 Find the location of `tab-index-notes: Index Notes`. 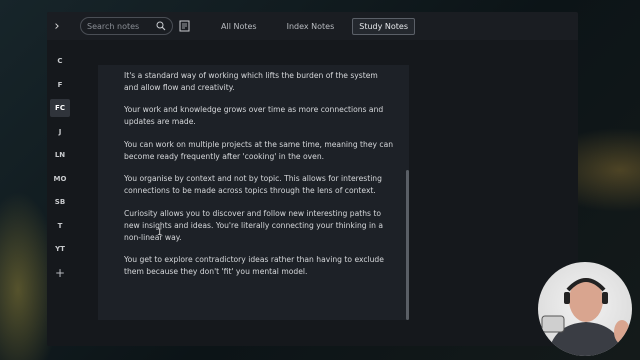

tab-index-notes: Index Notes is located at coordinates (311, 26).